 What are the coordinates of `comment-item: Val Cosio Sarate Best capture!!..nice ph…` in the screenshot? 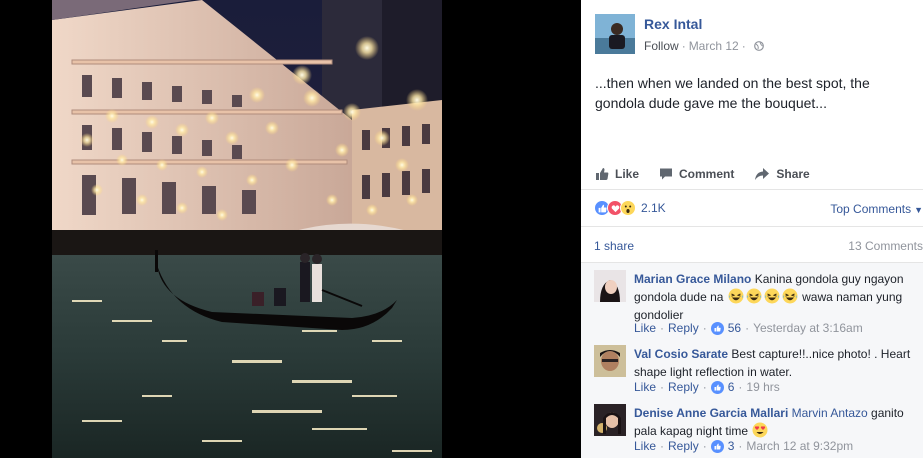 It's located at (758, 373).